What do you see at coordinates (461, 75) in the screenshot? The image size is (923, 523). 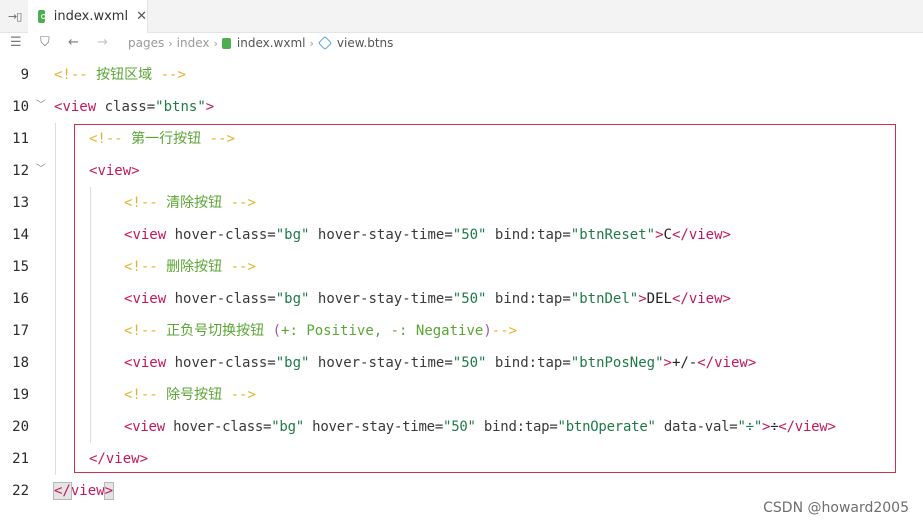 I see `code-line: 9 <!-- 按钮区域 -->` at bounding box center [461, 75].